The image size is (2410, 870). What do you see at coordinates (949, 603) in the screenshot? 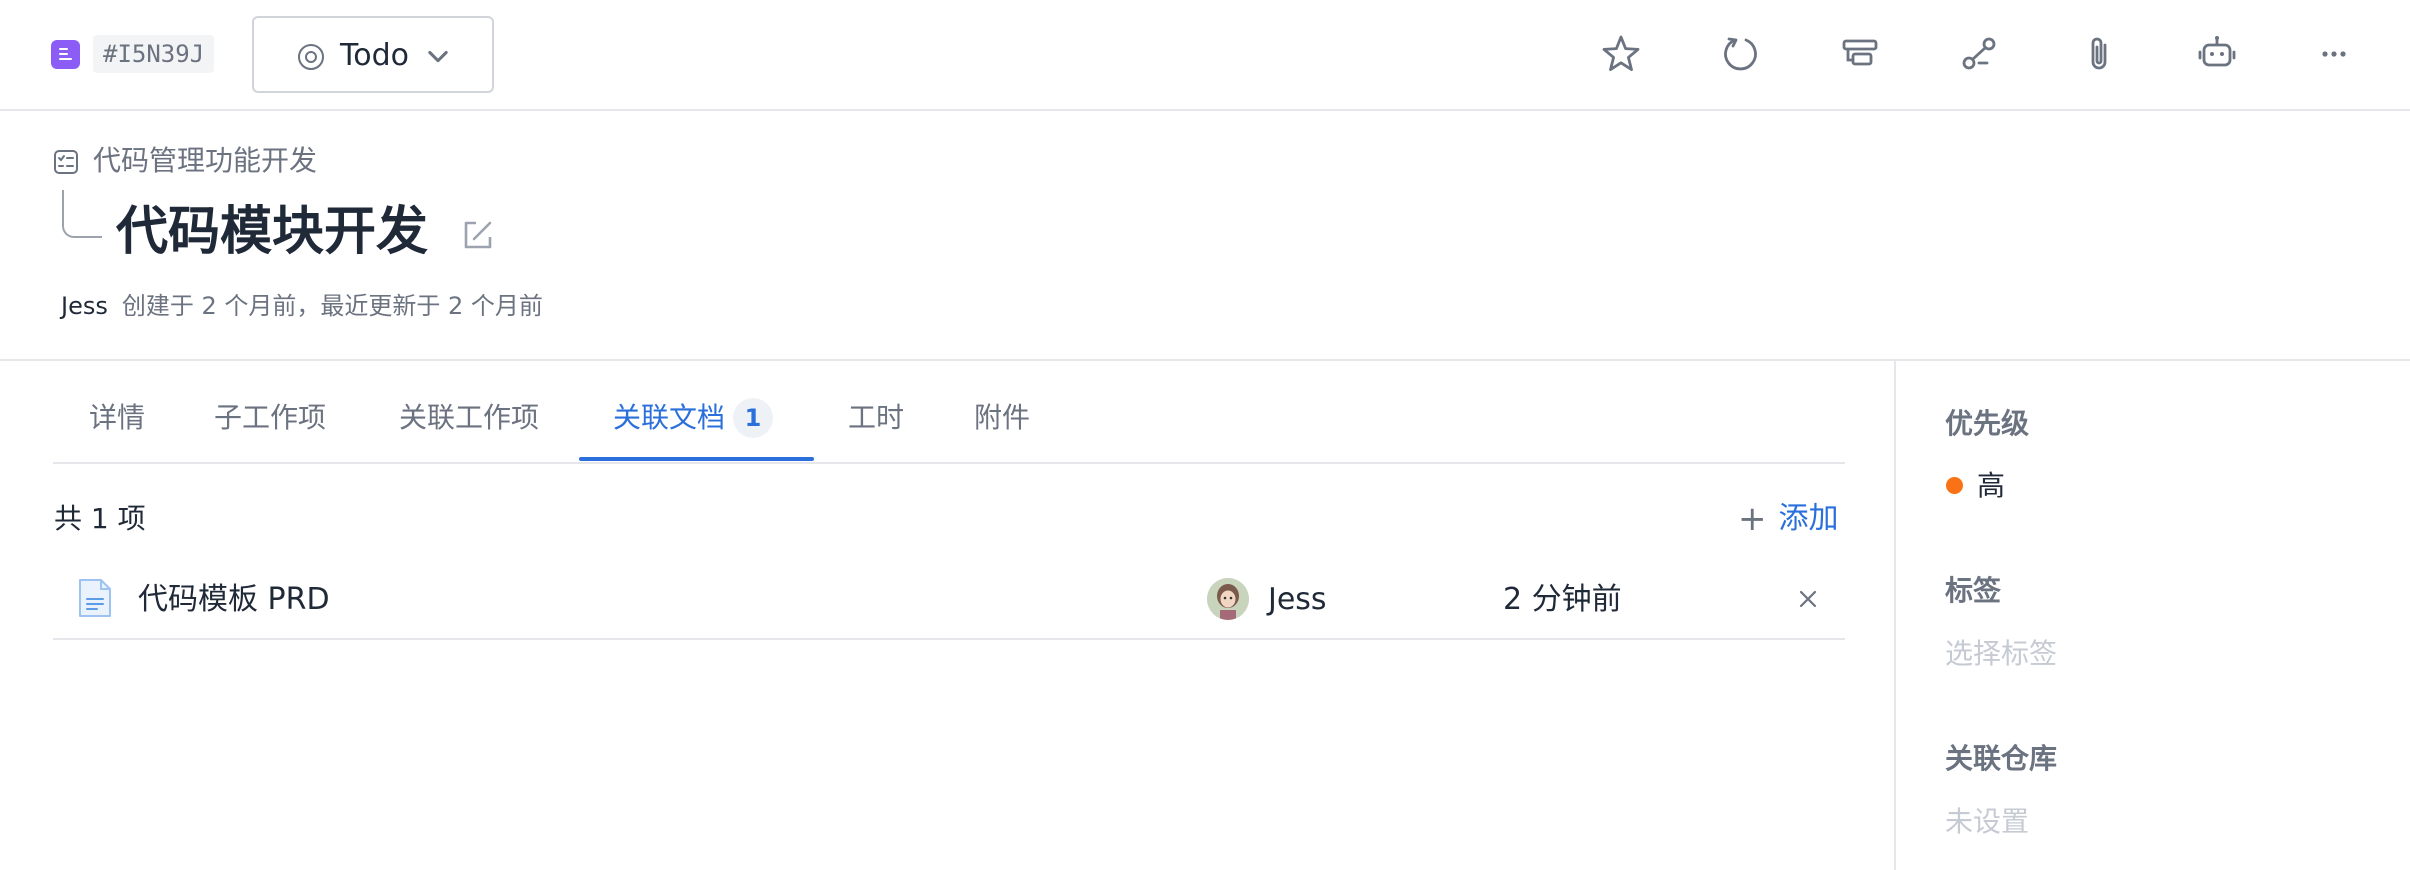
I see `table-row: 代码模板 PRD Jess 2 分钟前` at bounding box center [949, 603].